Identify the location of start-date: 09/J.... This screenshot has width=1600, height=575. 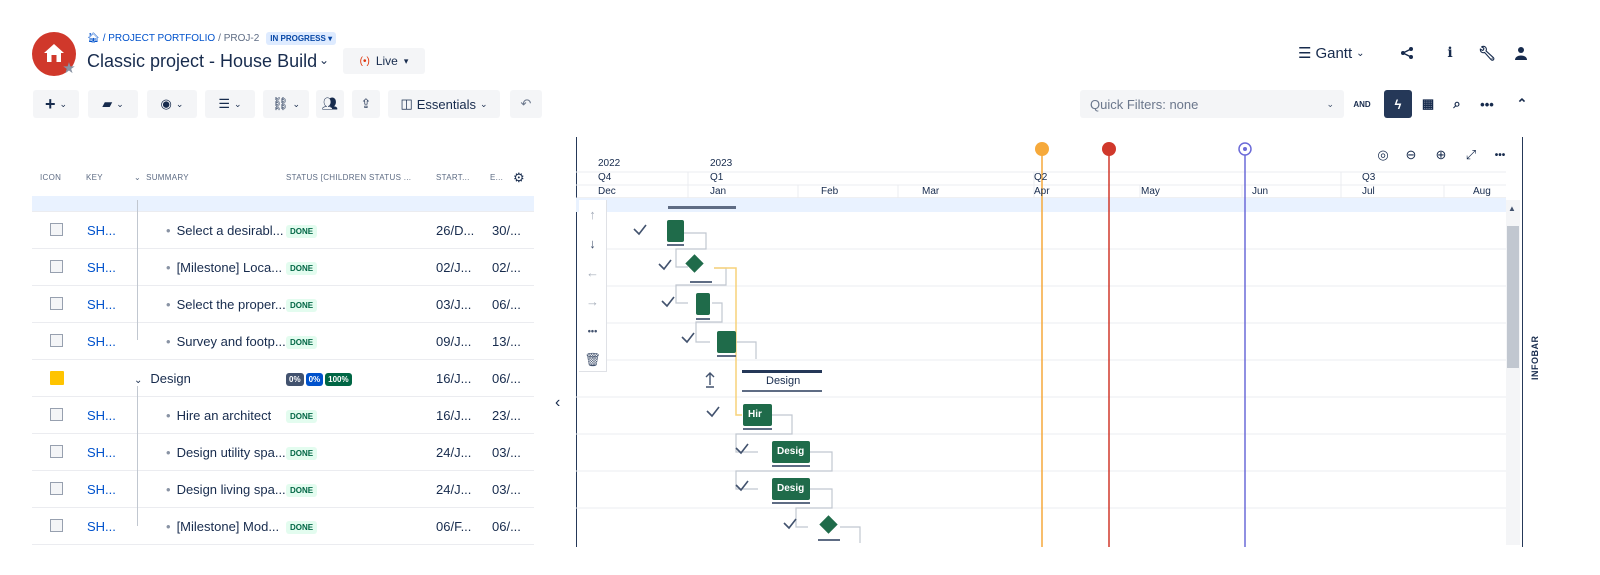
(453, 341).